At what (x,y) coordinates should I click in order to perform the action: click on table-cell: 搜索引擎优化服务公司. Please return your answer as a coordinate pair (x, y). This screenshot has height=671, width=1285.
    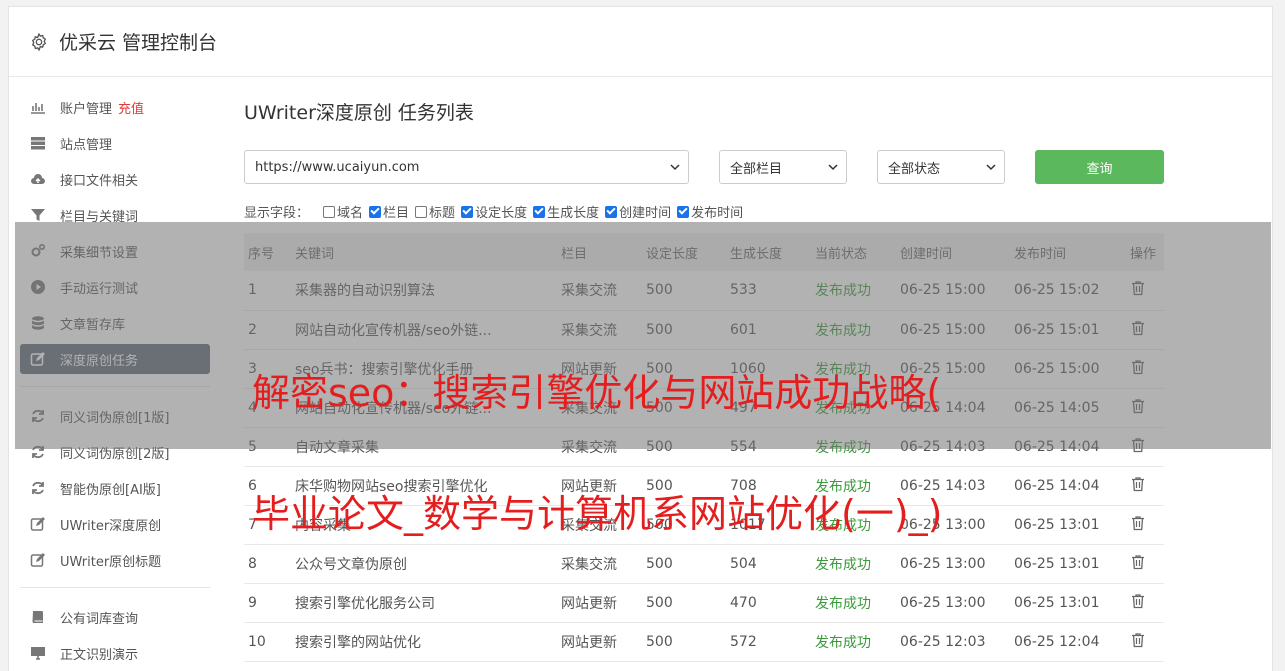
    Looking at the image, I should click on (424, 603).